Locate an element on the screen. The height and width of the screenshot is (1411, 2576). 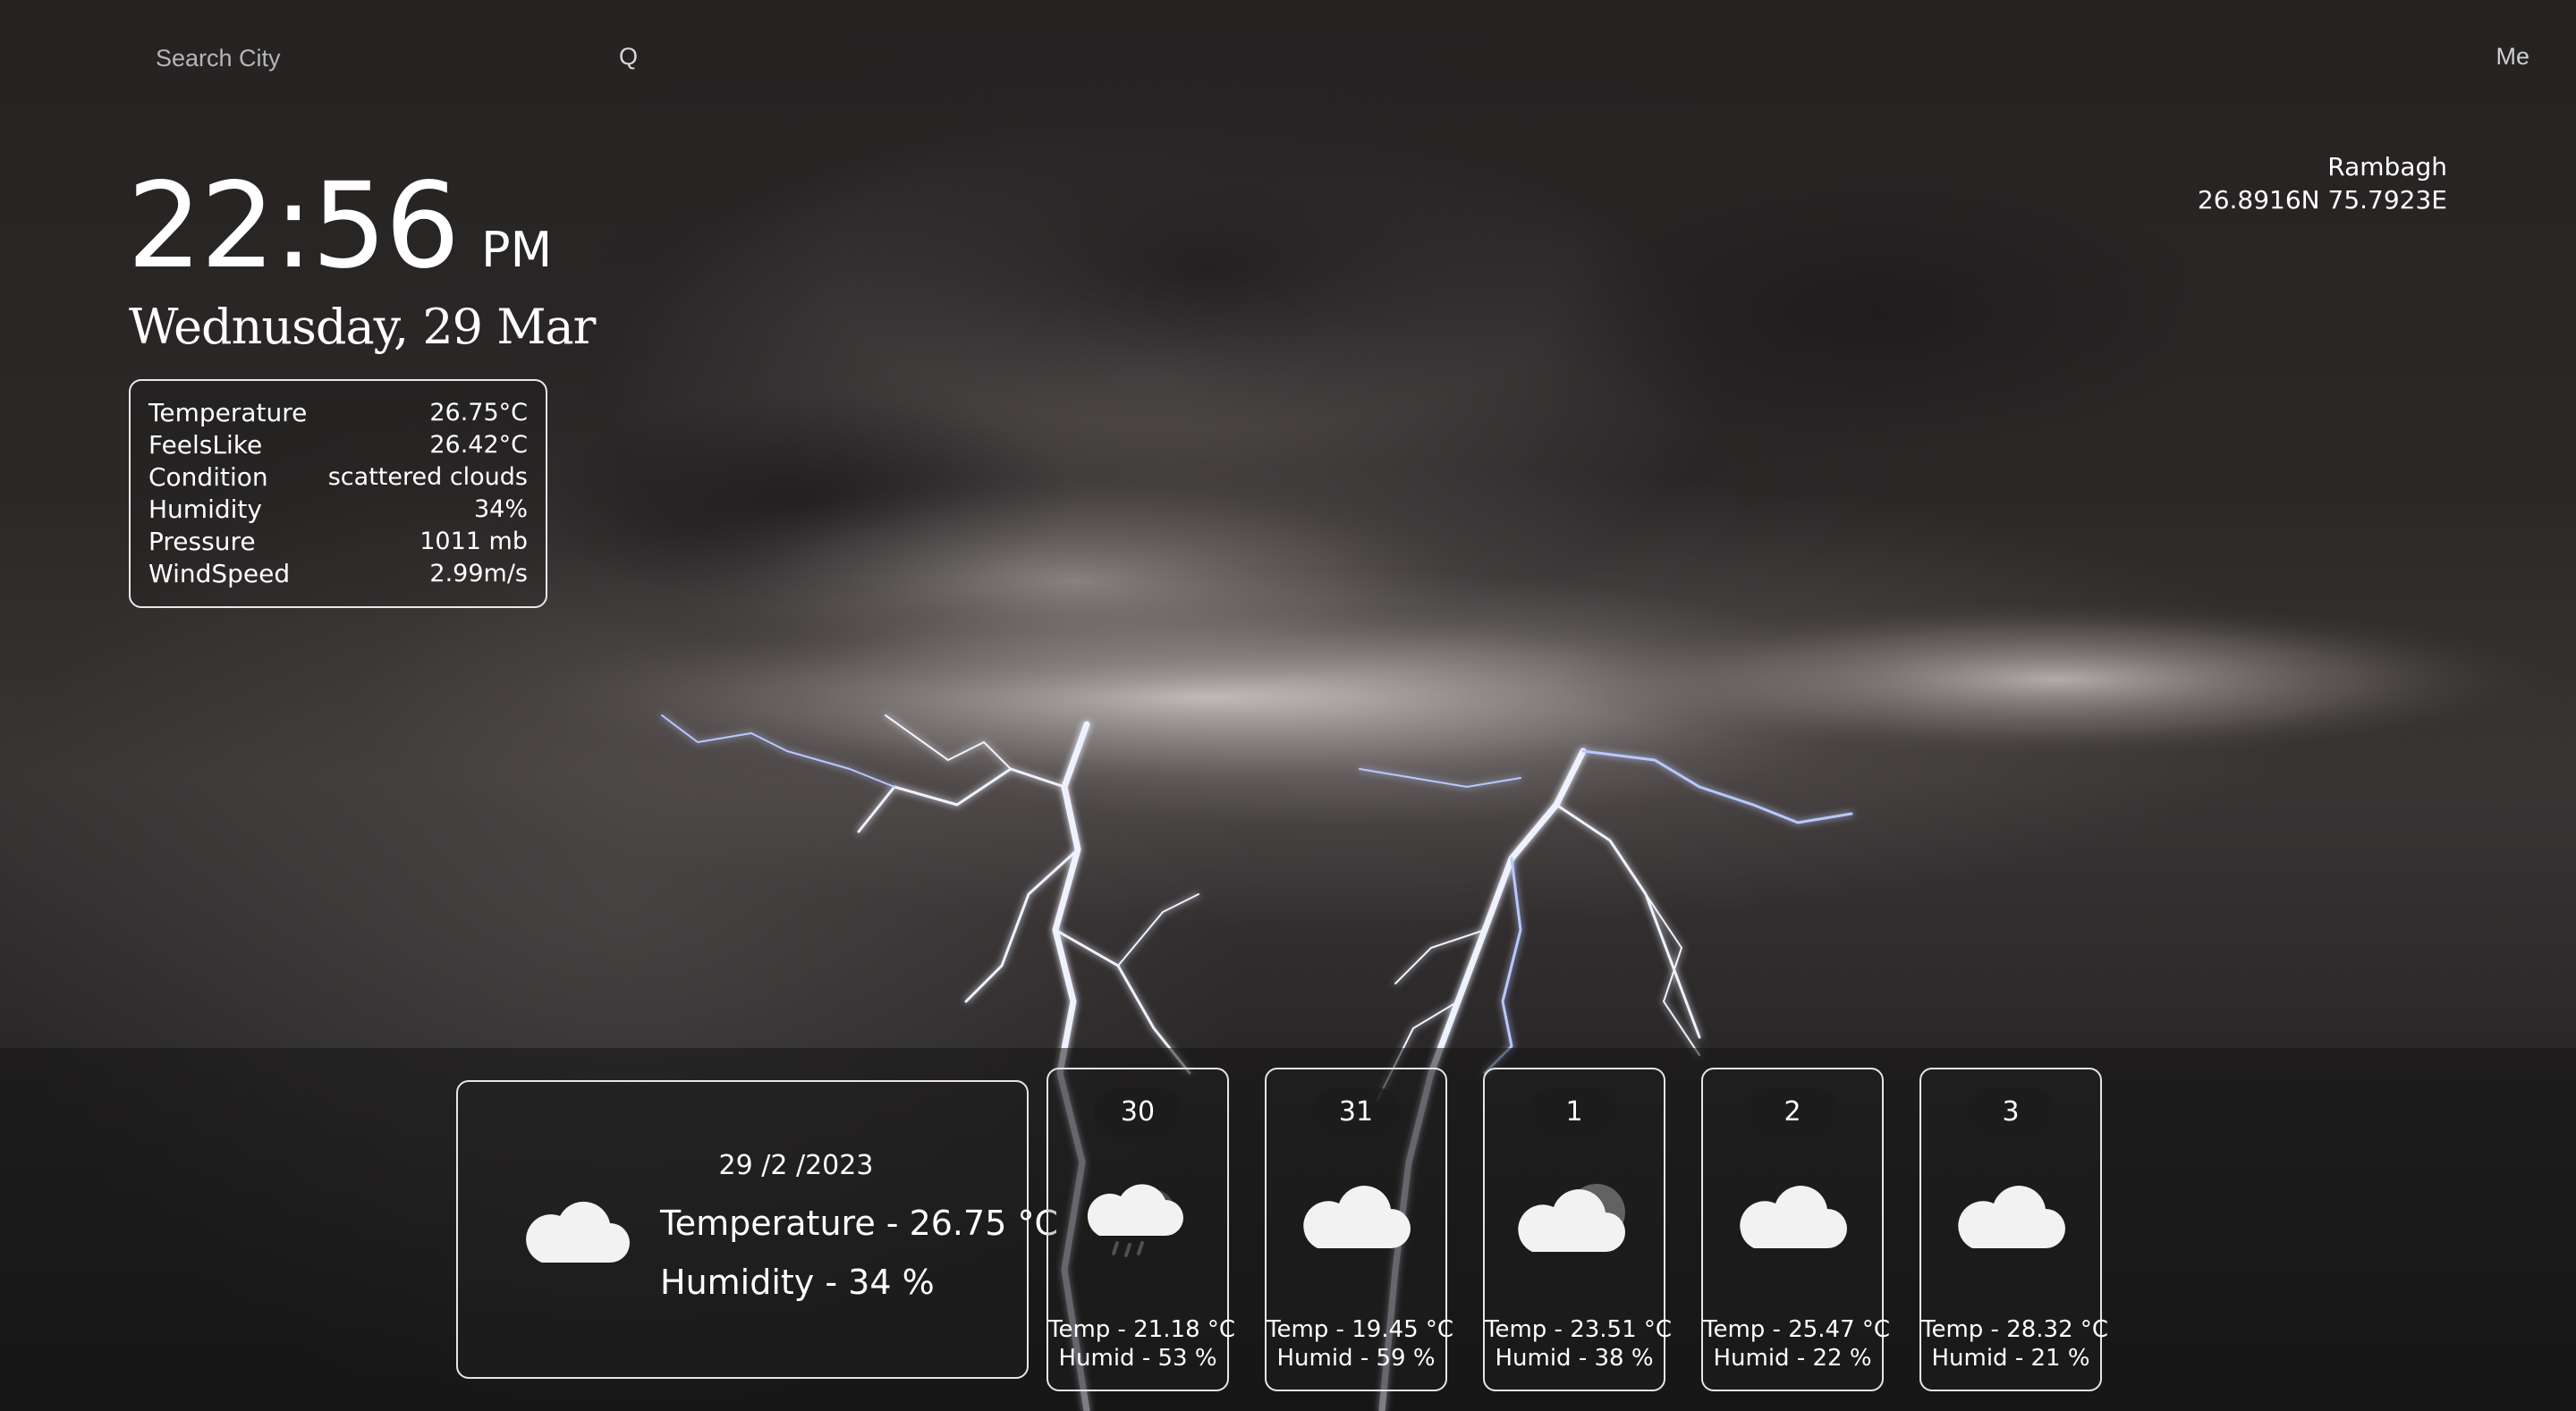
clock: 22:56 PM is located at coordinates (339, 226).